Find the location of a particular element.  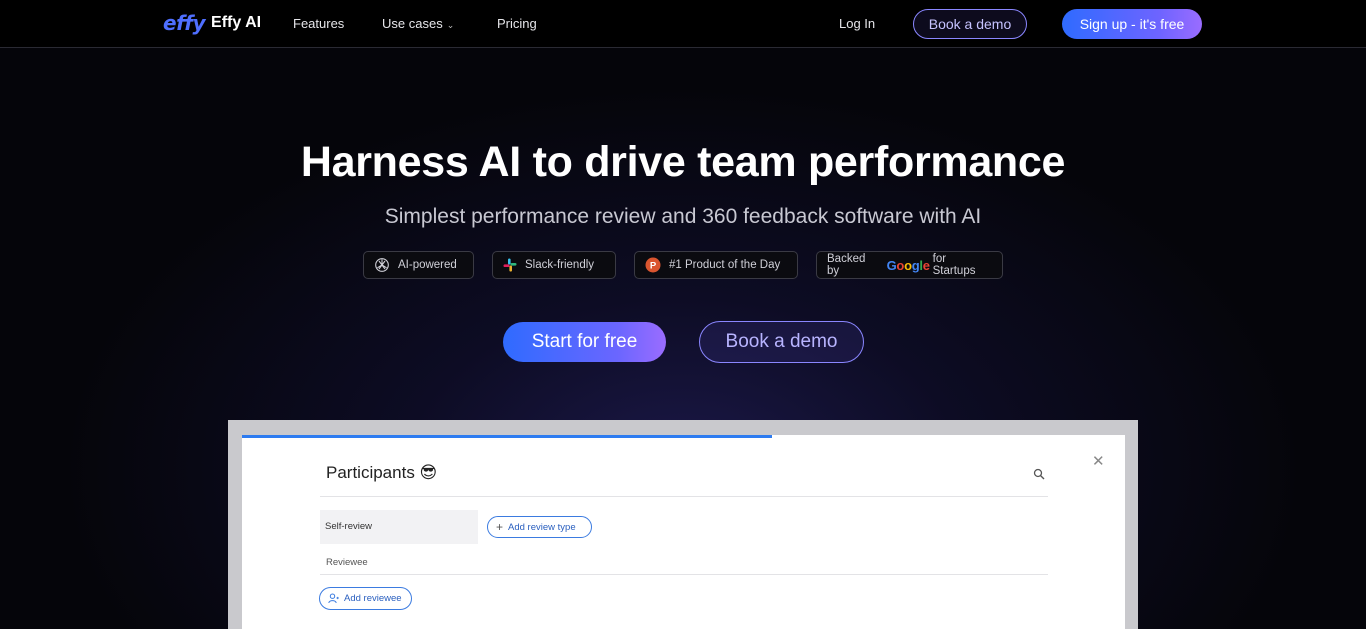

logo-mark: effy is located at coordinates (184, 23).